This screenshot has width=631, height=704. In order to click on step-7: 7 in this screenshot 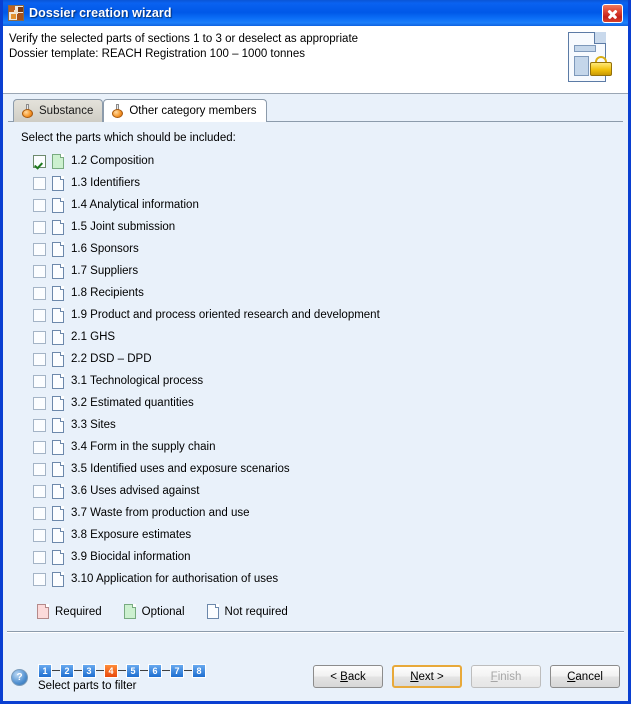, I will do `click(177, 670)`.